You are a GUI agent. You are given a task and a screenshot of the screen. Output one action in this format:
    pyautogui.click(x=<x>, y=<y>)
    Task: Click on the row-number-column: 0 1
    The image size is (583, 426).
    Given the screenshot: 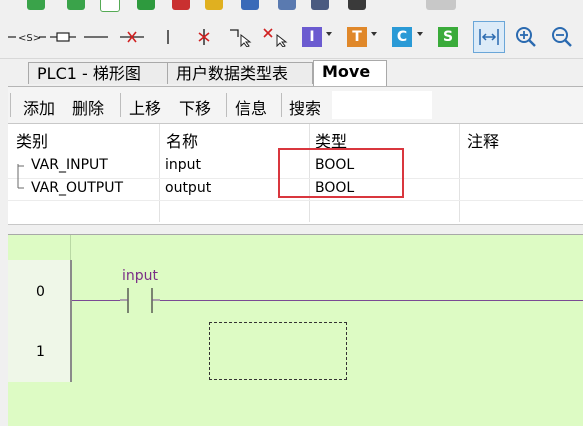 What is the action you would take?
    pyautogui.click(x=39, y=321)
    